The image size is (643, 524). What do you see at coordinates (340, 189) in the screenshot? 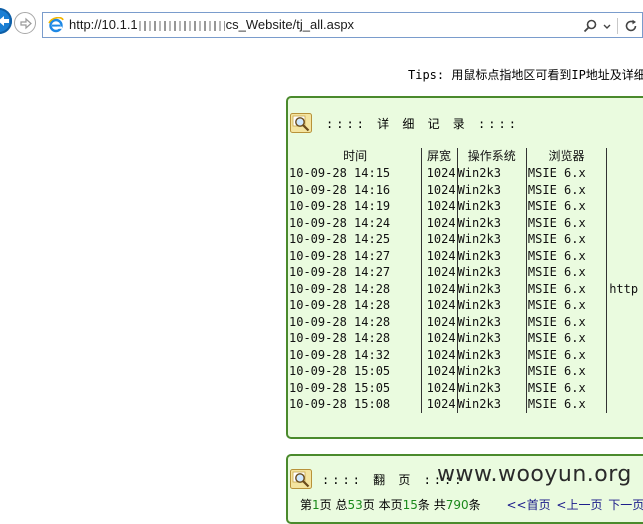
I see `cell-time: 10-09-28 14:16` at bounding box center [340, 189].